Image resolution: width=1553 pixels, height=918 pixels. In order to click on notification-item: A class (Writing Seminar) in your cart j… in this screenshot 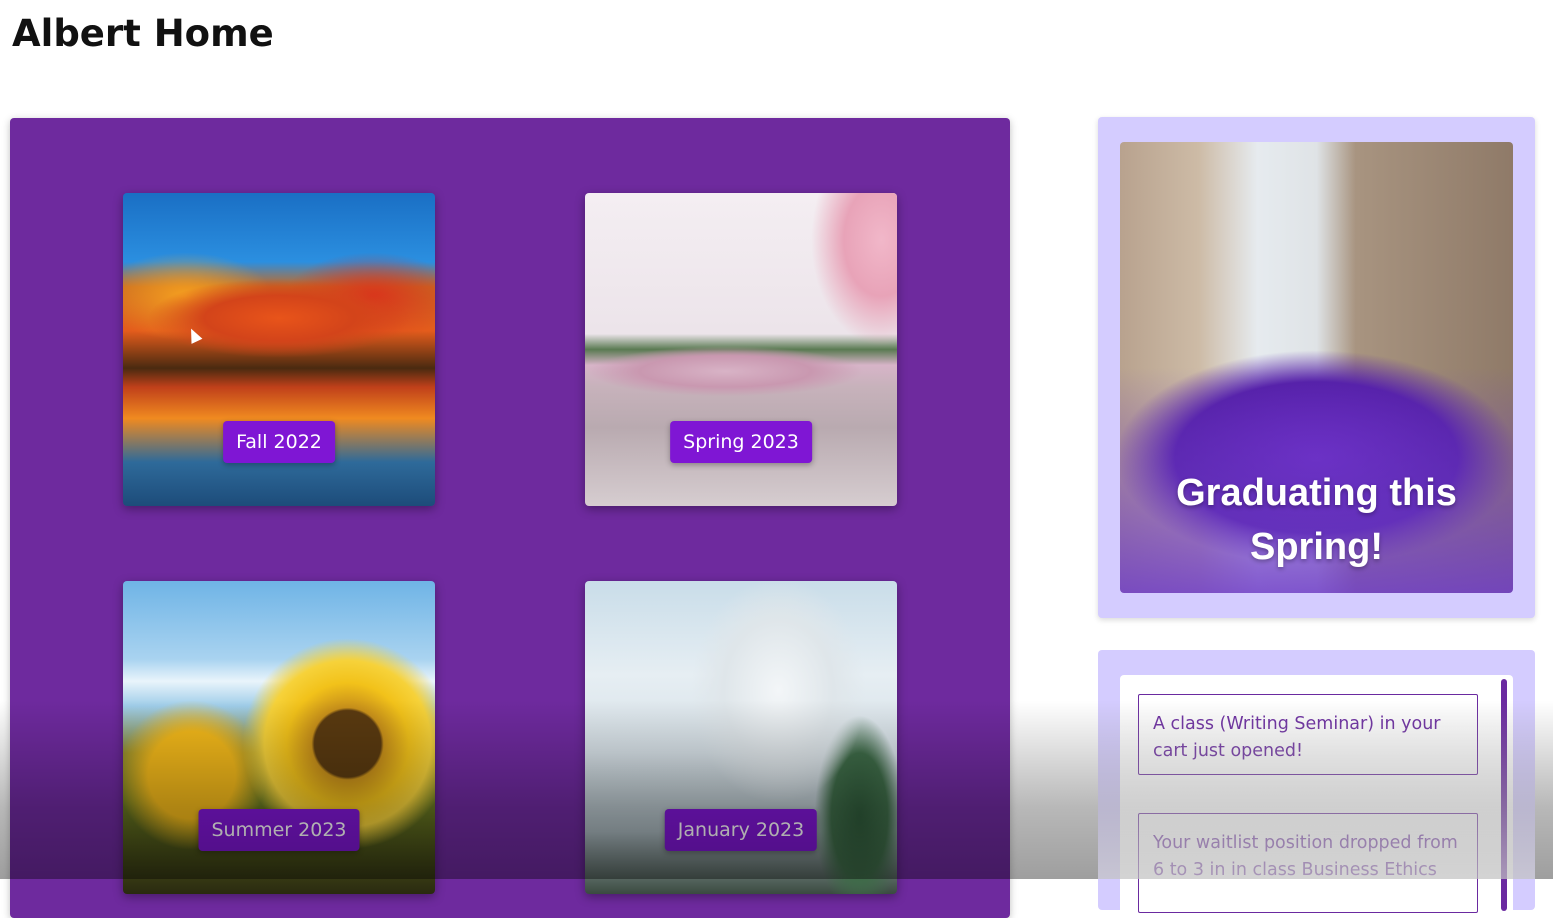, I will do `click(1308, 734)`.